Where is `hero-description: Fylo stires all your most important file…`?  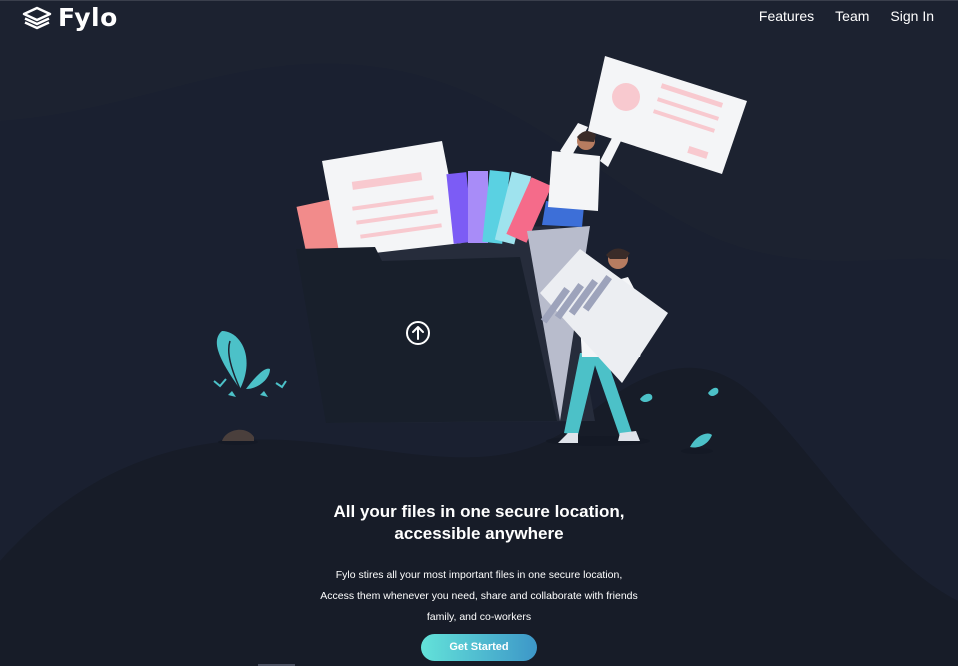 hero-description: Fylo stires all your most important file… is located at coordinates (479, 596).